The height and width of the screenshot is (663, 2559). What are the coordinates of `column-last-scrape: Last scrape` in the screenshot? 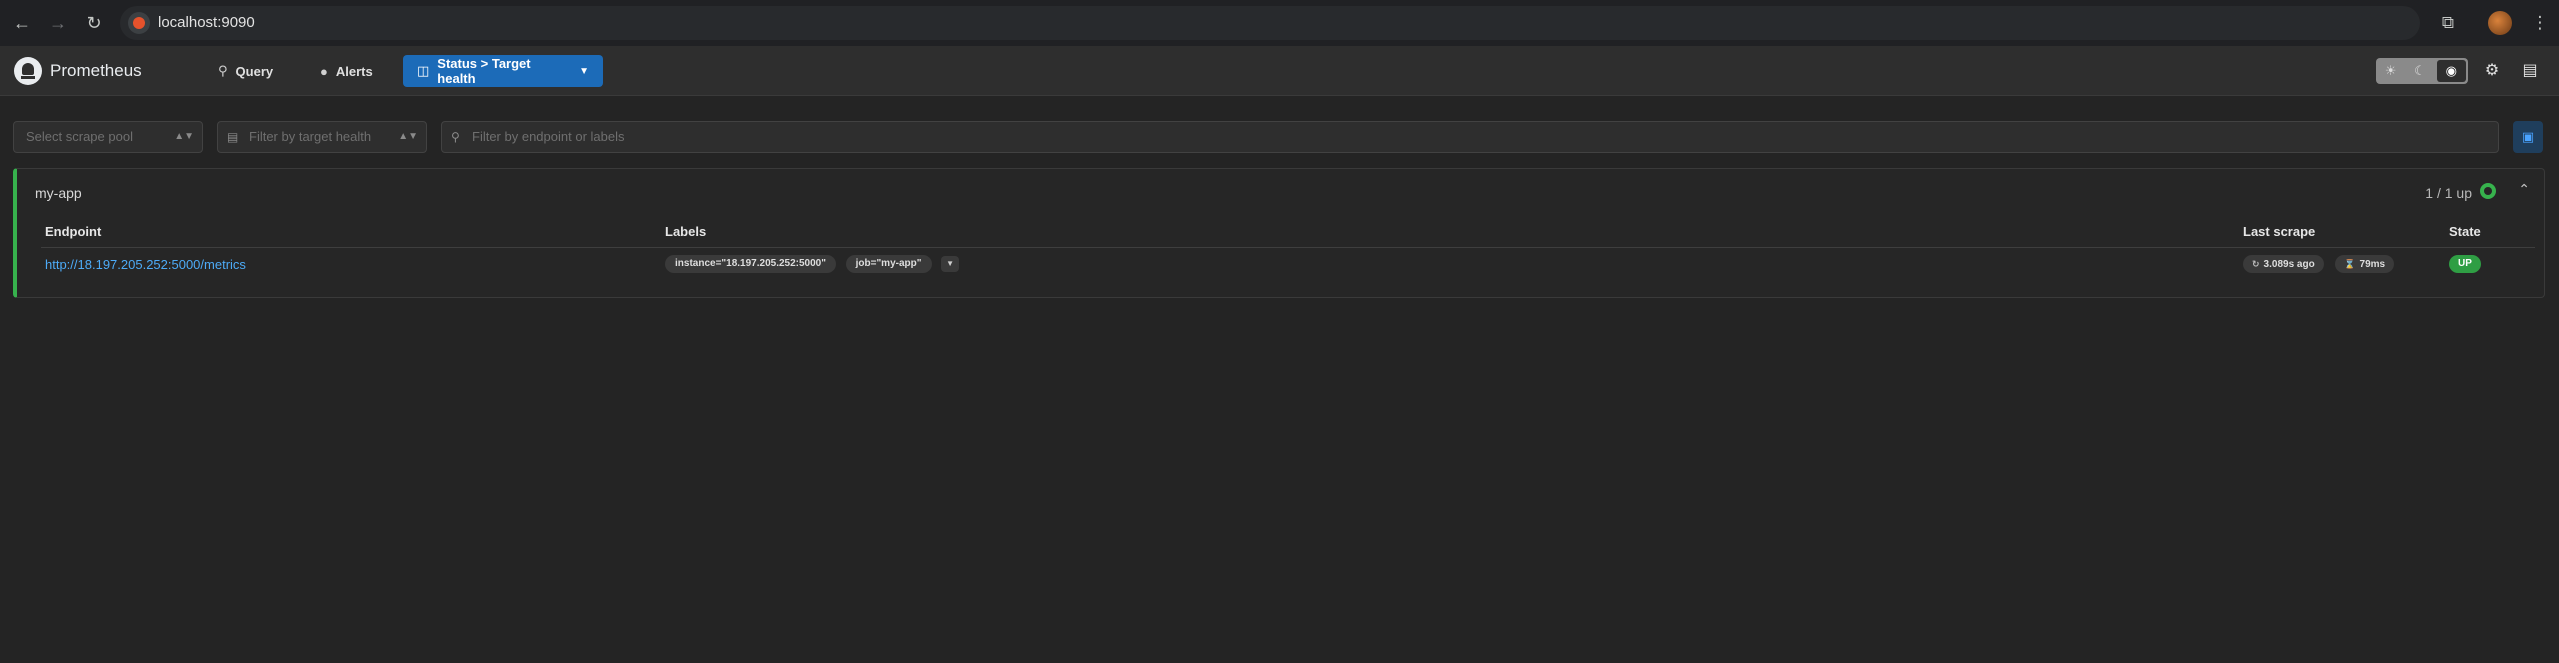 It's located at (2342, 235).